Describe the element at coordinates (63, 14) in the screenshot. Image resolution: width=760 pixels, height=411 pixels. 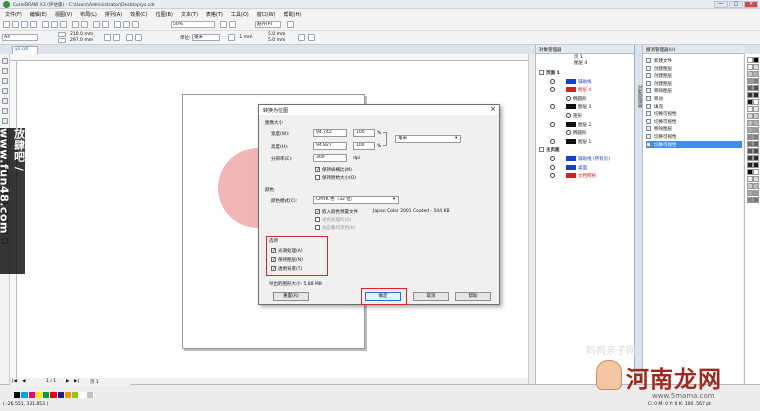
I see `menu-view: 视图(V)` at that location.